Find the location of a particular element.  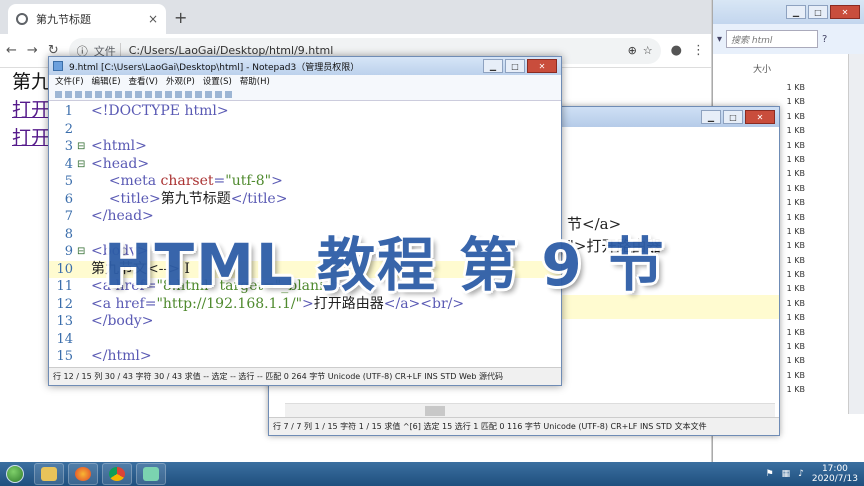

profile-icon: ● is located at coordinates (676, 50).